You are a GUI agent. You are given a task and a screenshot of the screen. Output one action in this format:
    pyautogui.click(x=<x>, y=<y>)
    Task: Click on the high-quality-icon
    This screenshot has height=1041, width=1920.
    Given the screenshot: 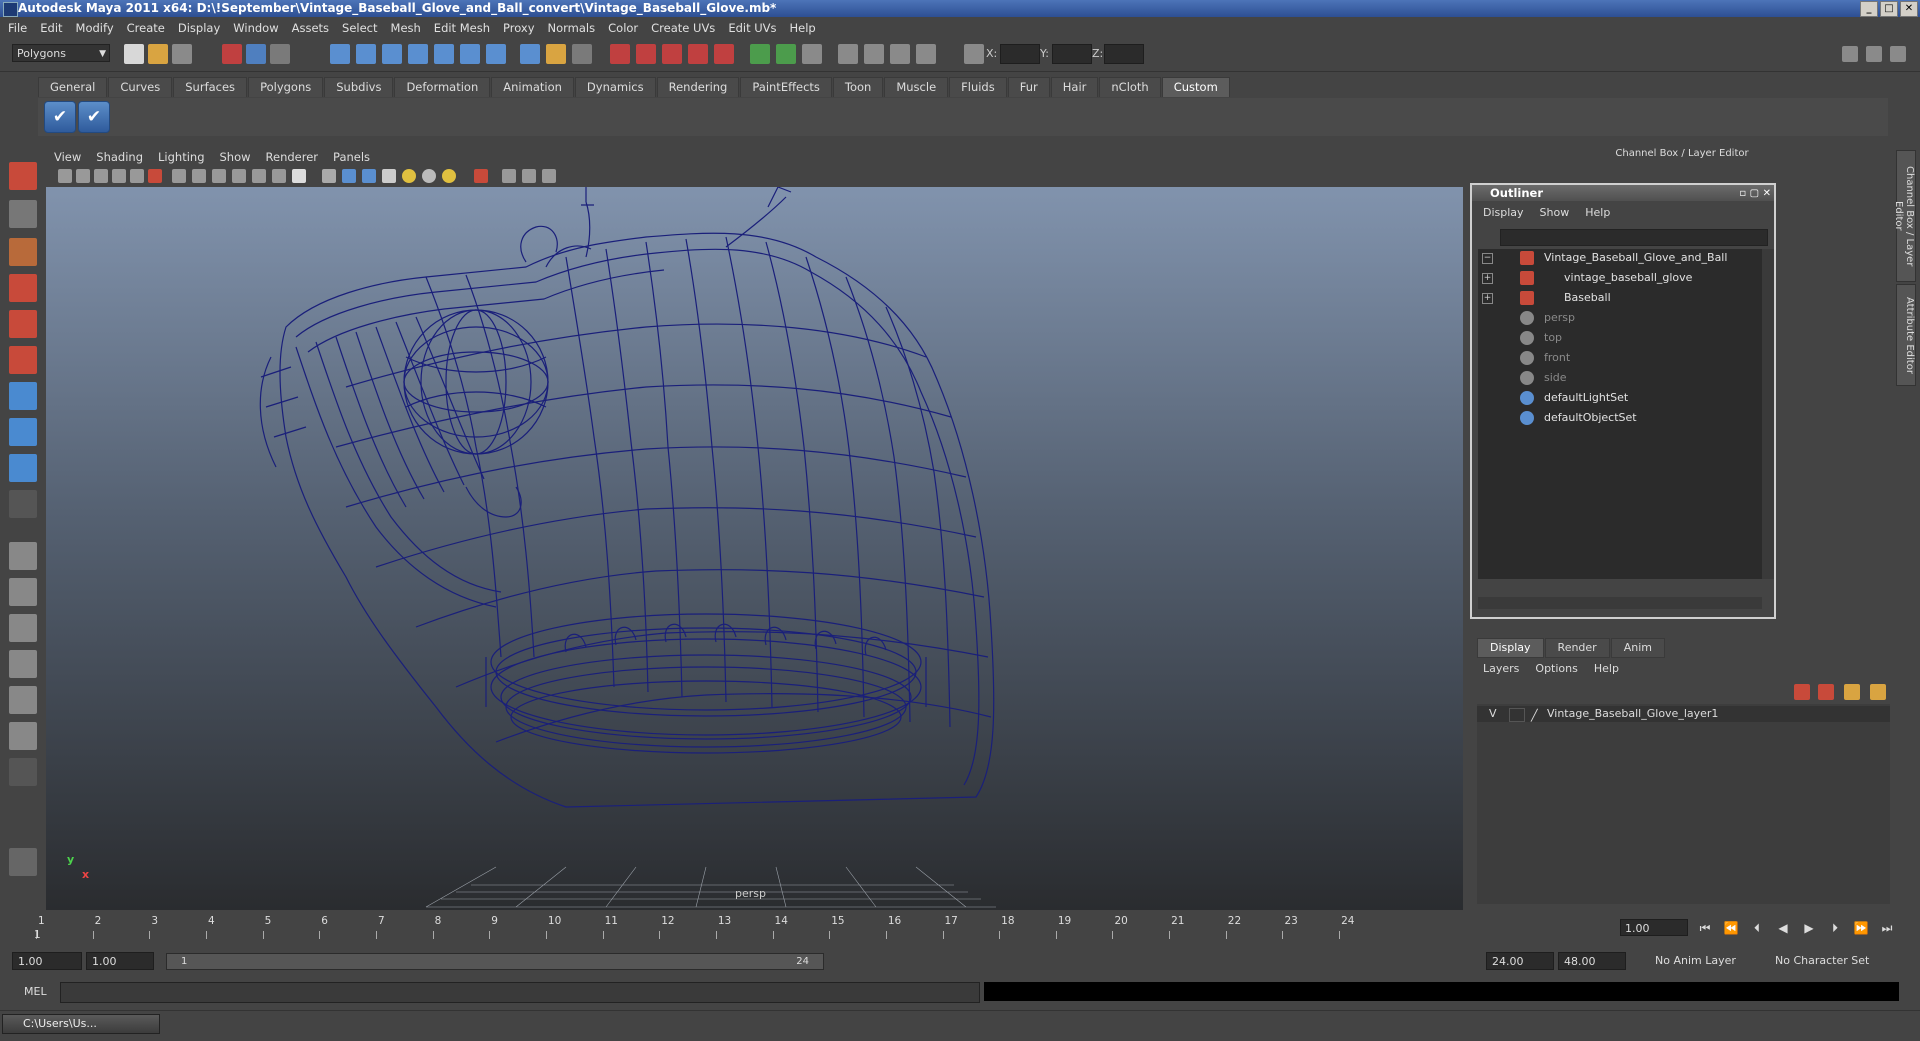 What is the action you would take?
    pyautogui.click(x=549, y=176)
    